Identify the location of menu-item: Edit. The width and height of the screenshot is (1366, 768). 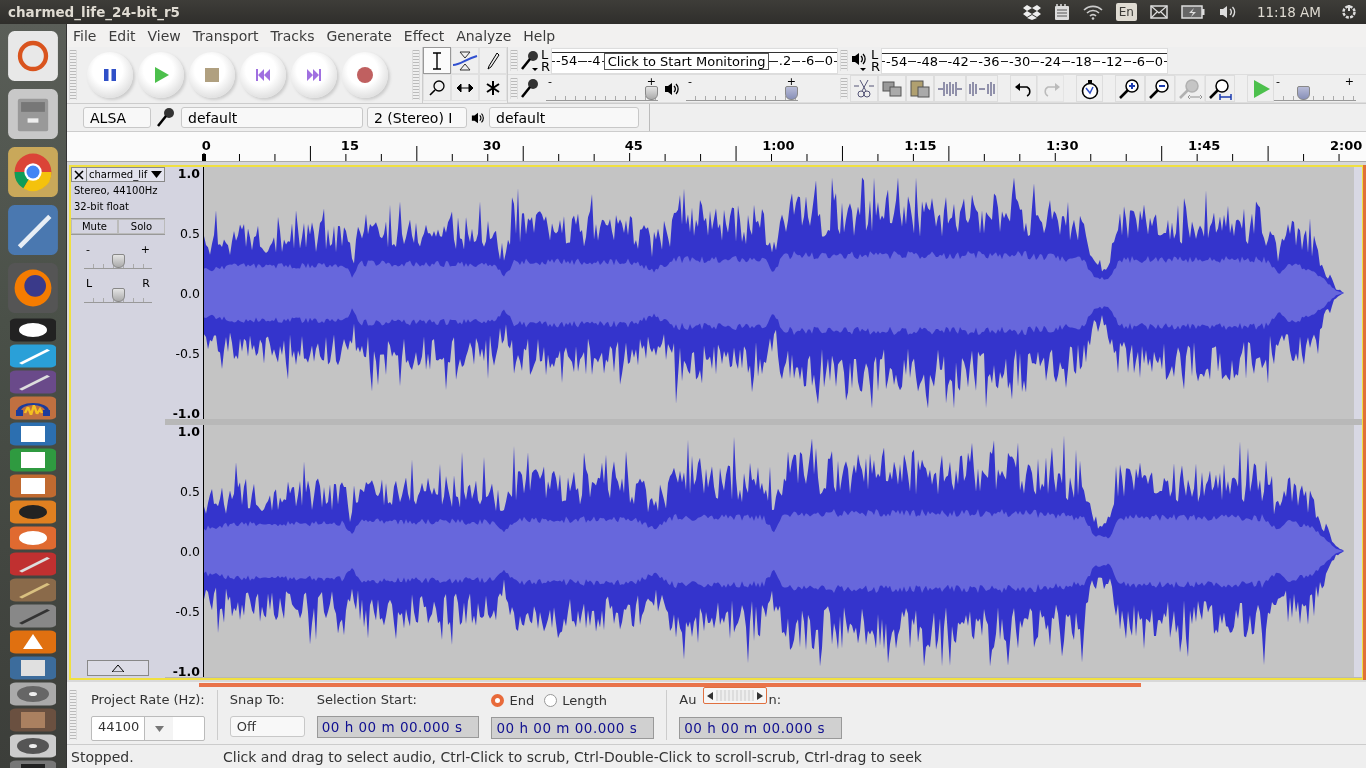
(122, 35).